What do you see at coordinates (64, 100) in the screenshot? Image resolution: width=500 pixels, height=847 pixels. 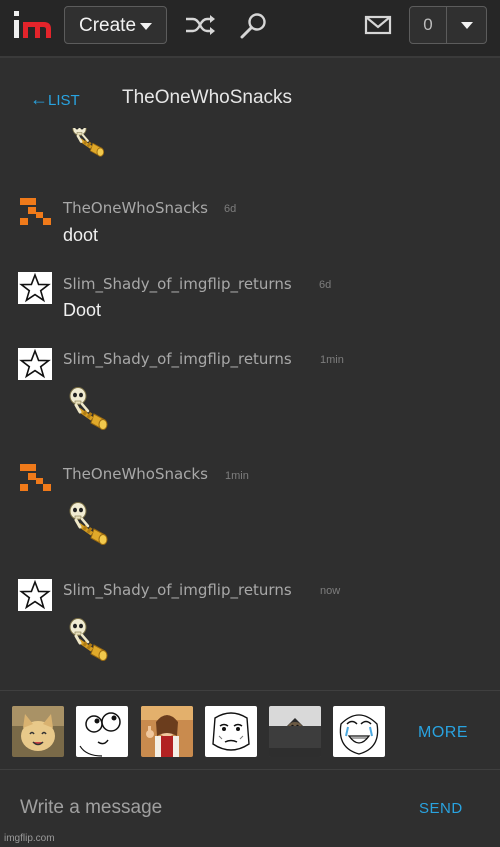 I see `back-link-label: LIST` at bounding box center [64, 100].